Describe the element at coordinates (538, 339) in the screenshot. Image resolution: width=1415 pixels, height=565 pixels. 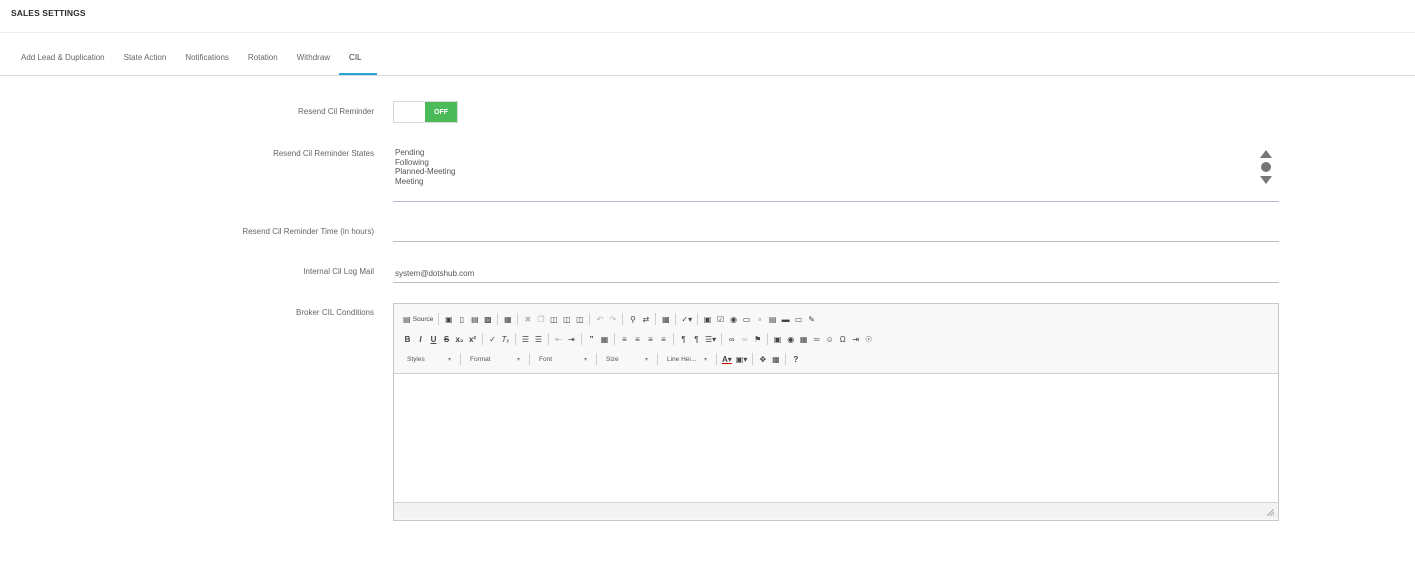
I see `bulleted-list-icon: ☰` at that location.